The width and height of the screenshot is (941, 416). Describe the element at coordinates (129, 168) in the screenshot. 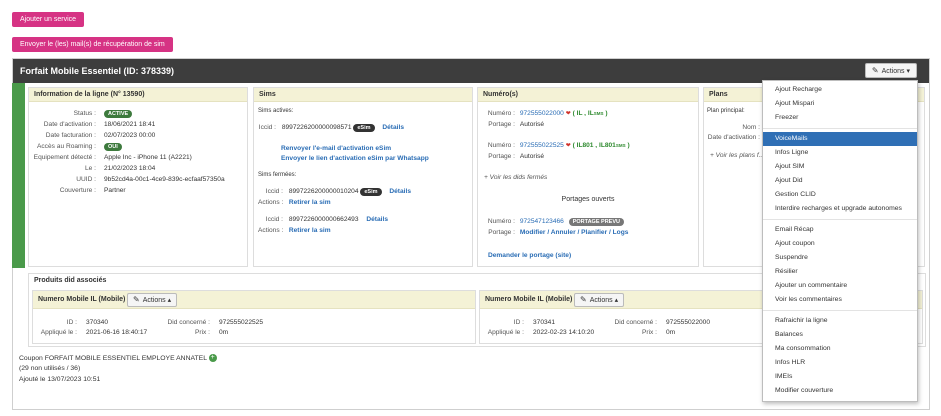

I see `info-value-cell: 21/02/2023 18:04` at that location.